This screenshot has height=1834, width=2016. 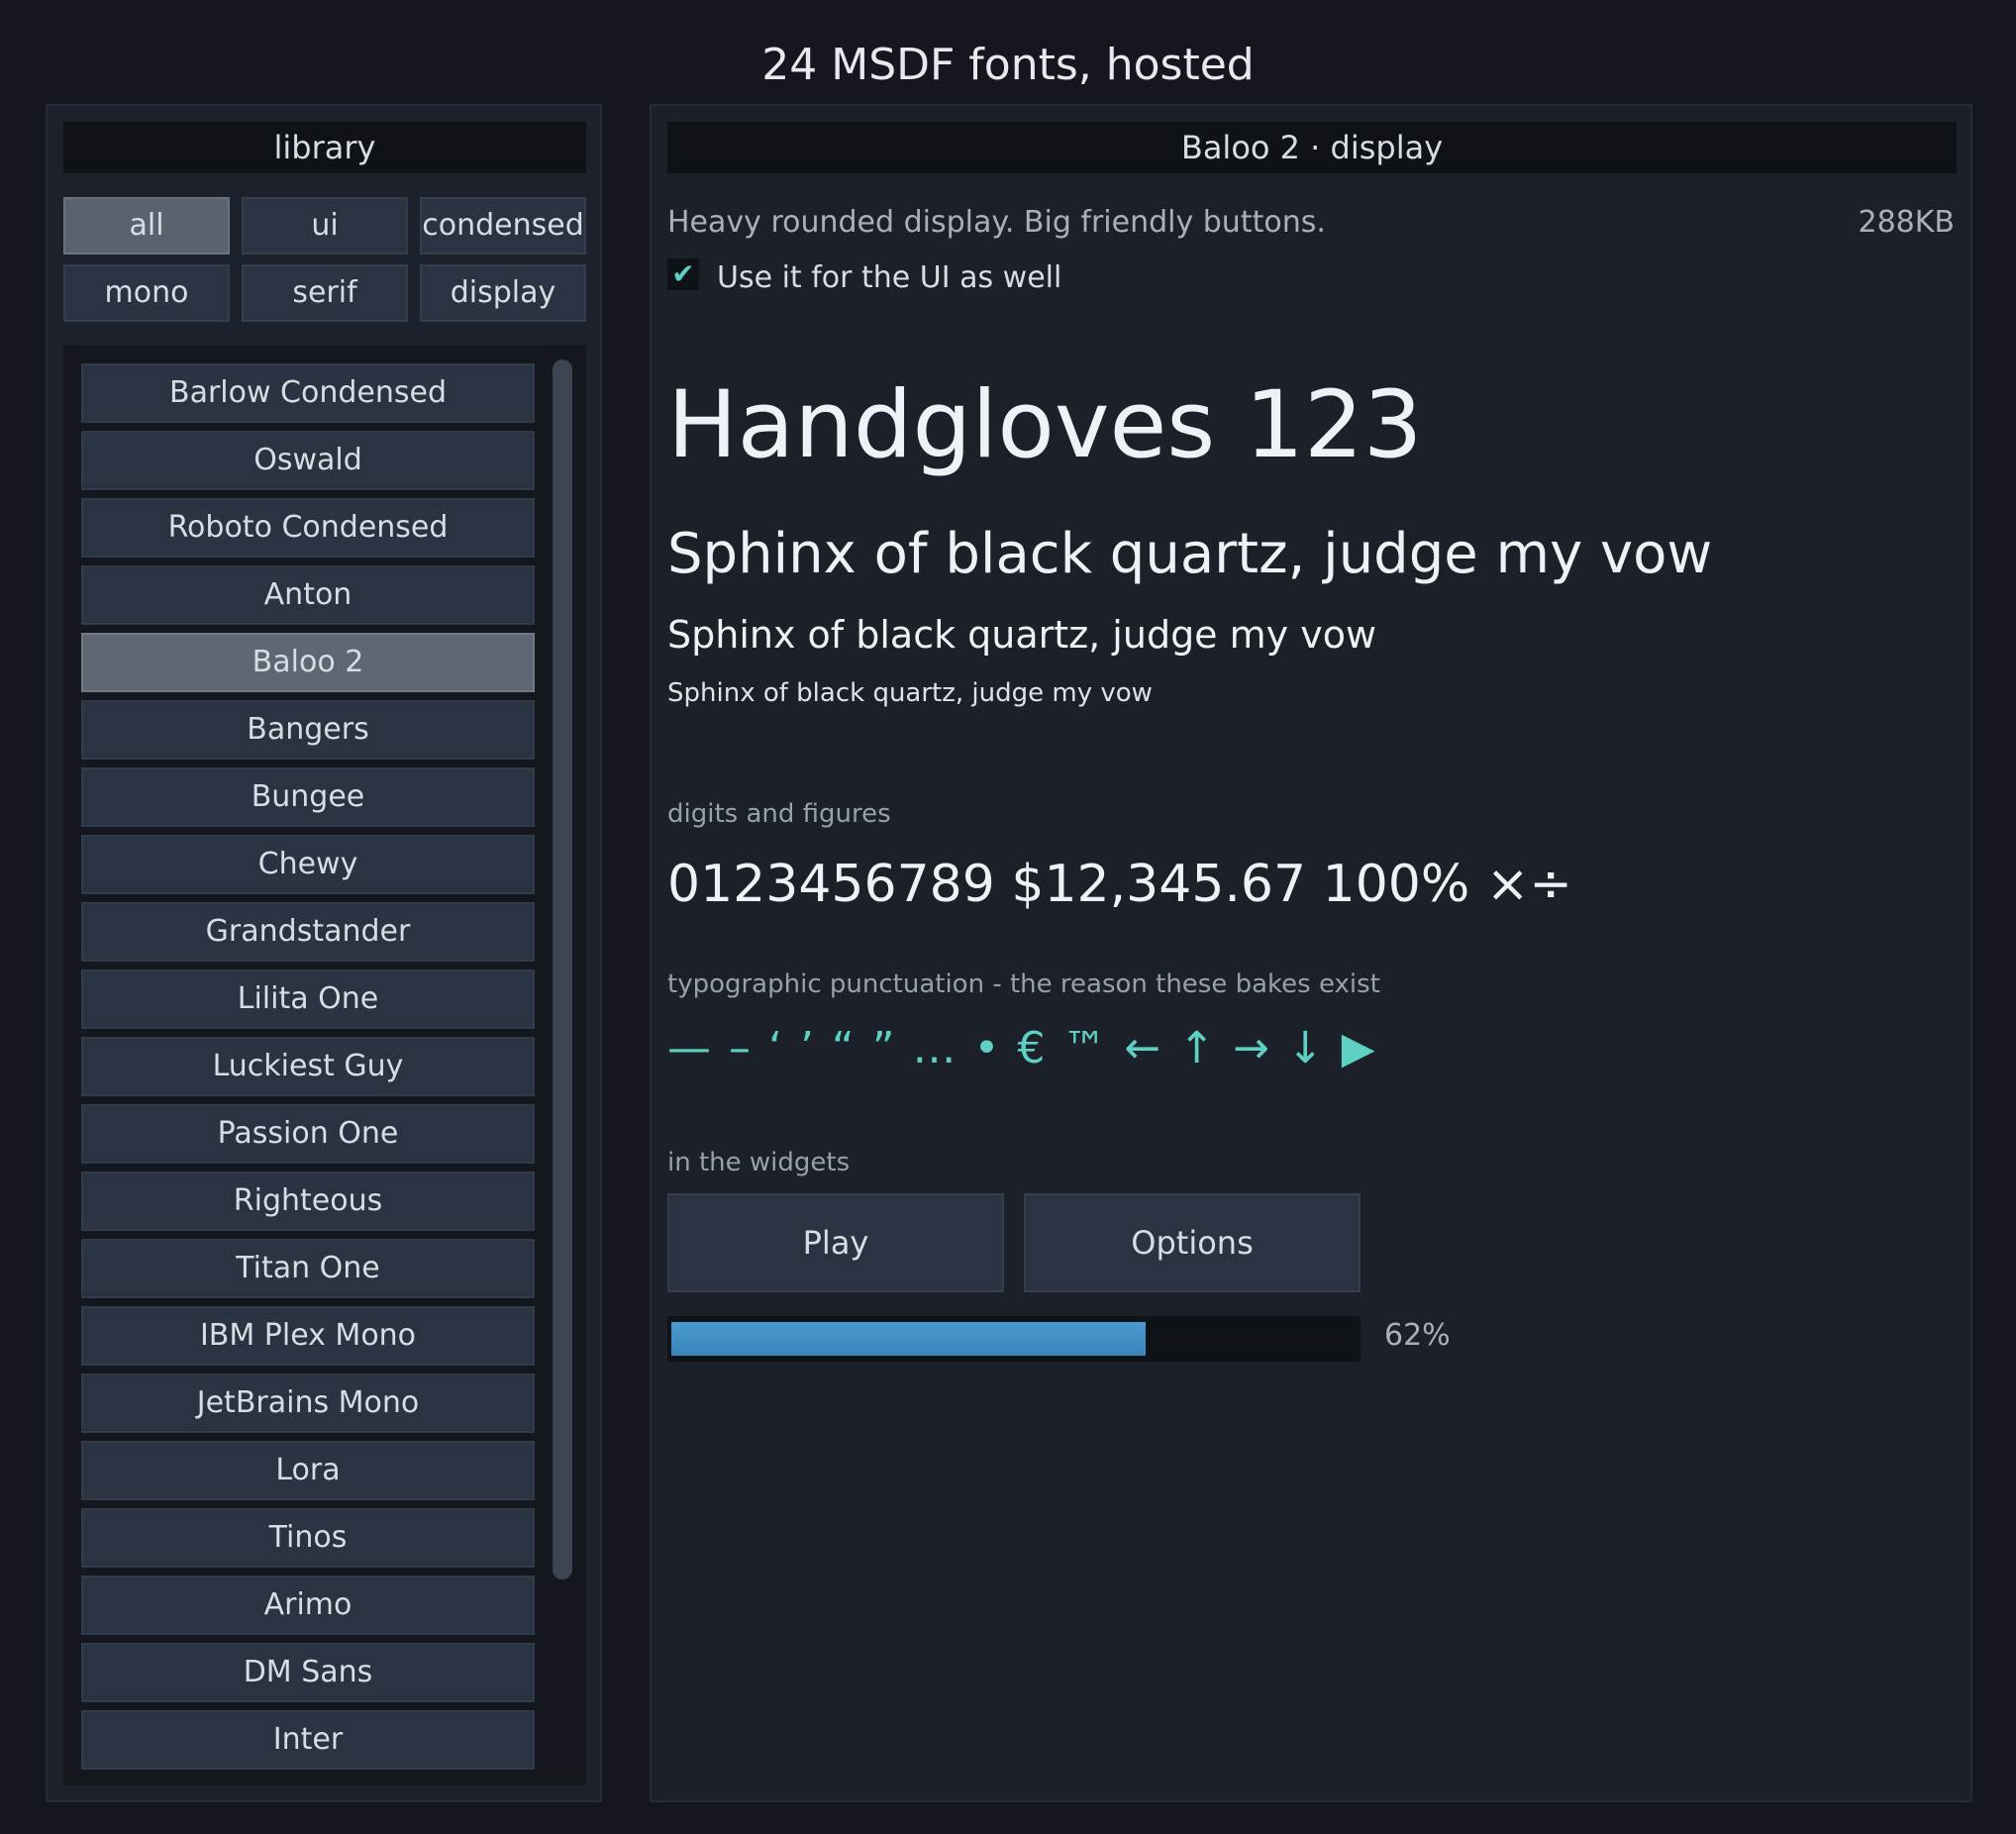 What do you see at coordinates (308, 1470) in the screenshot?
I see `font-list-item: Lora` at bounding box center [308, 1470].